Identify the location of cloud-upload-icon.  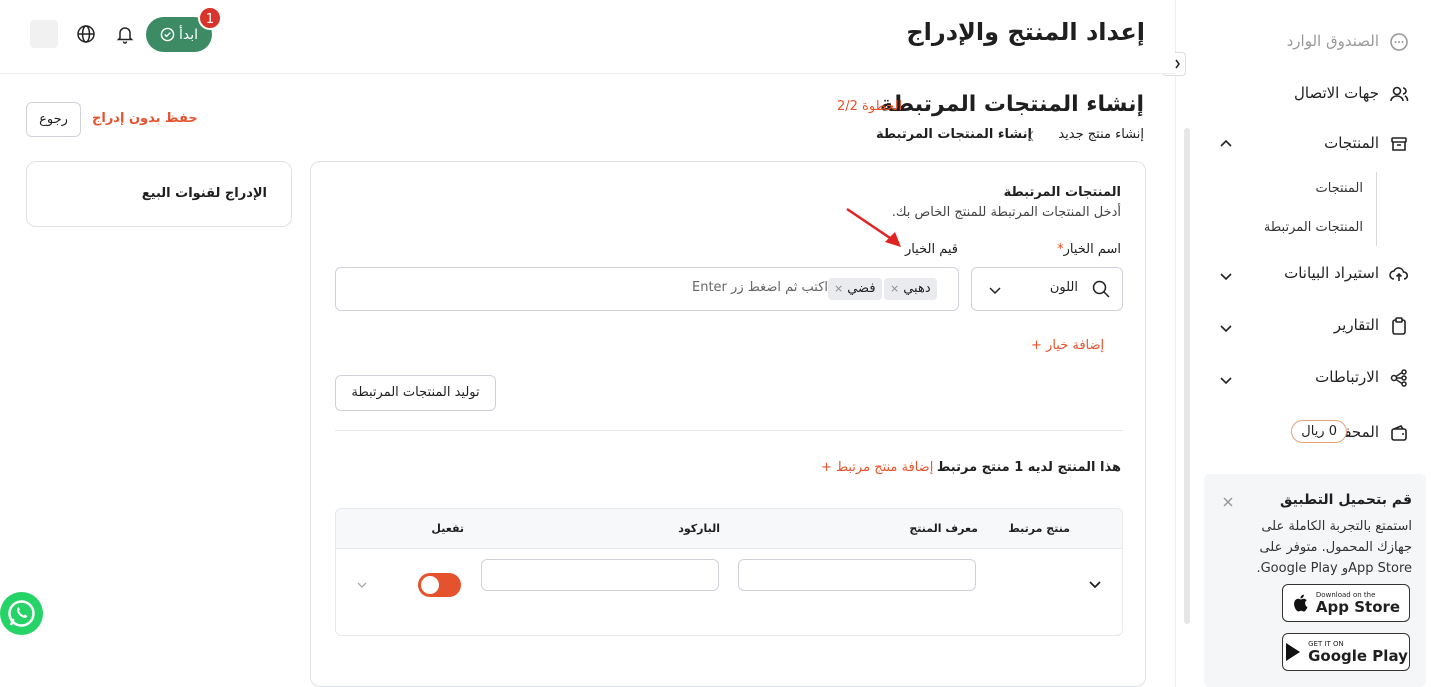
(1399, 274).